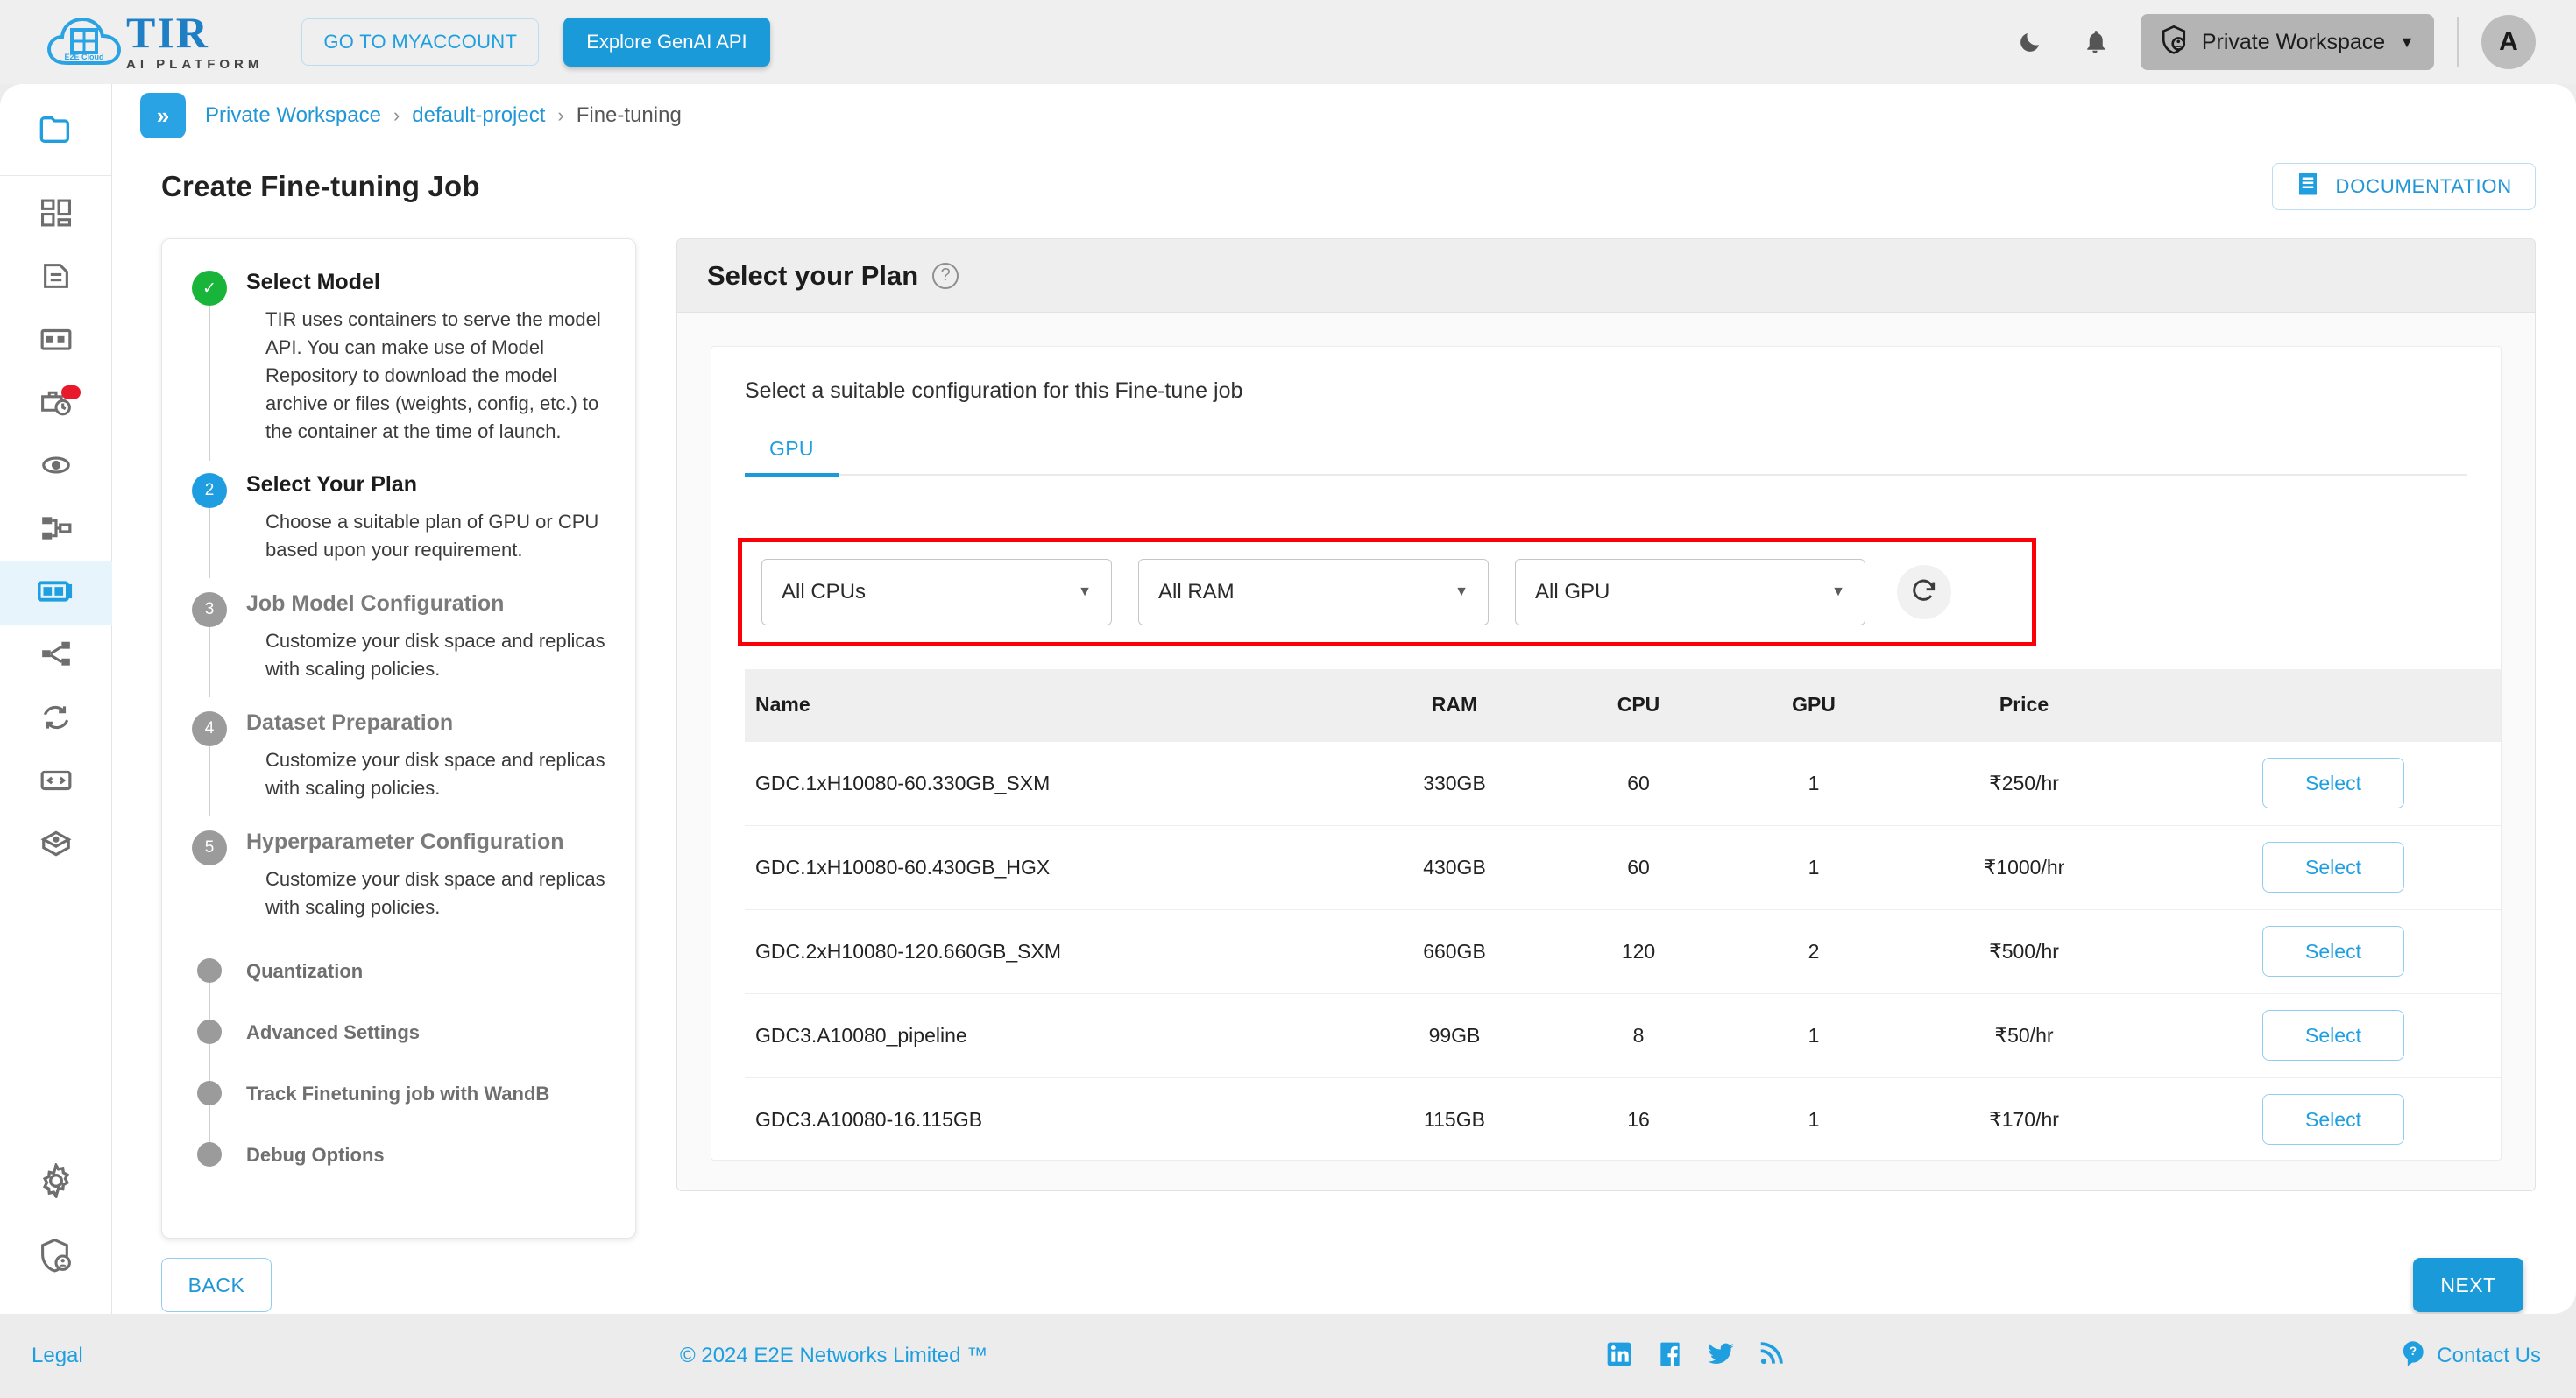  I want to click on substep-label: Track Finetuning job with WandB, so click(398, 1094).